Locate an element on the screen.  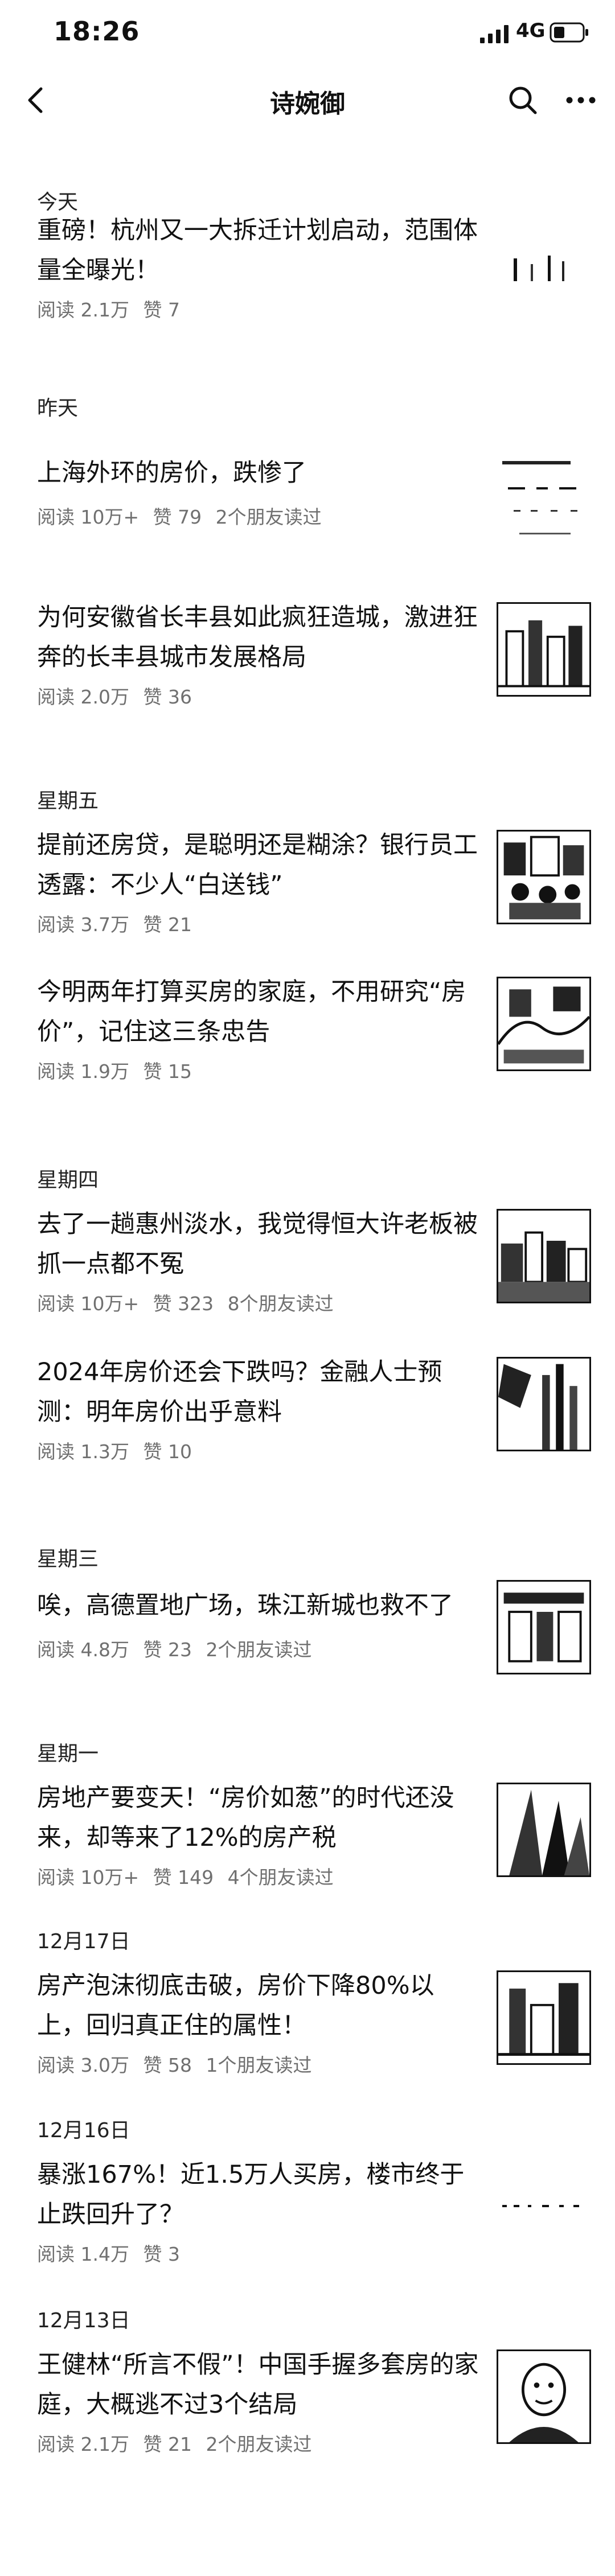
article-meta: 阅读 10万+ 赞 79 2个朋友读过 is located at coordinates (183, 516).